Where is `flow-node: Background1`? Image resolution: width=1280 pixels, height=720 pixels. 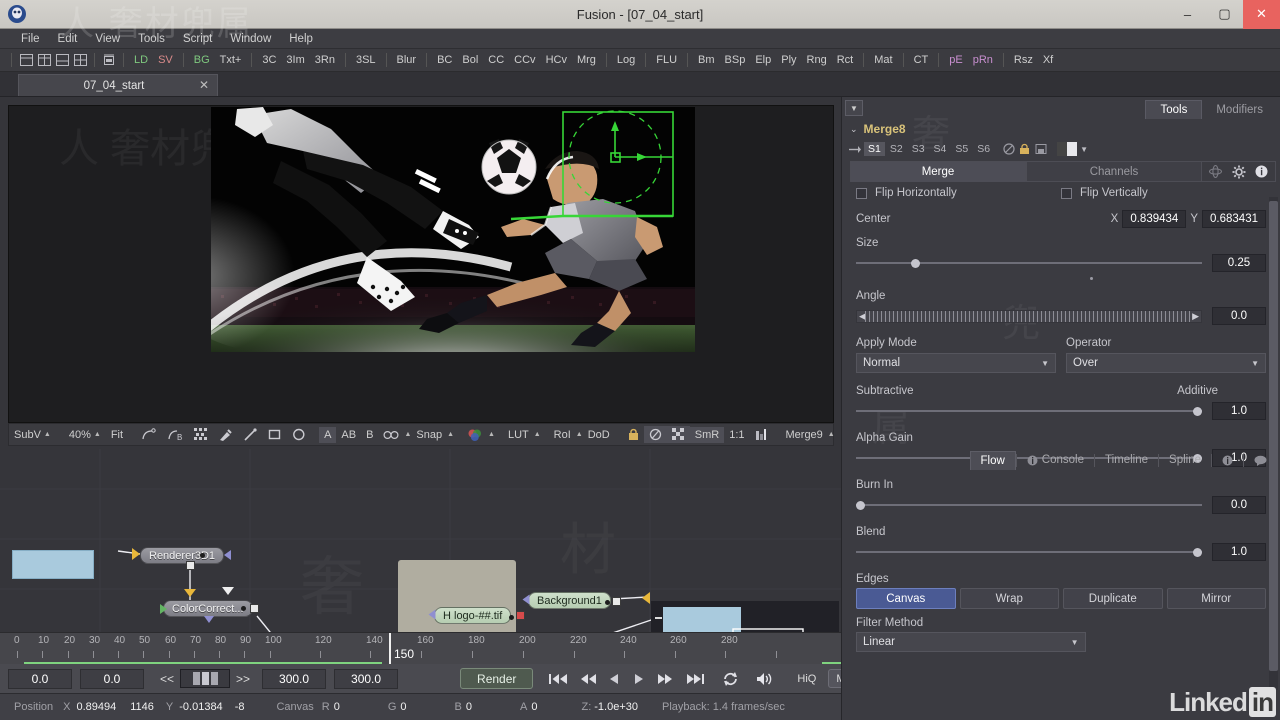 flow-node: Background1 is located at coordinates (569, 600).